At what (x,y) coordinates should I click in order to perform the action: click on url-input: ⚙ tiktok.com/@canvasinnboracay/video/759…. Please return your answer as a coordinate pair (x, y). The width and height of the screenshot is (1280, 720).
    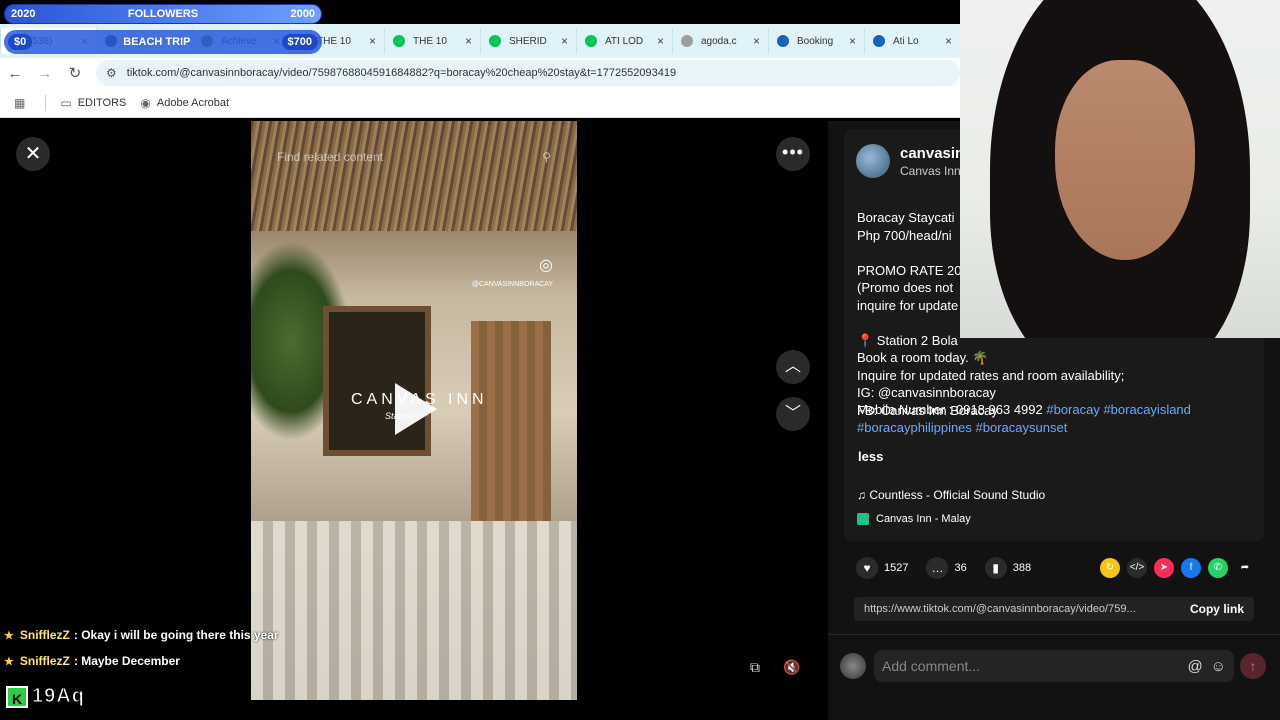
    Looking at the image, I should click on (528, 73).